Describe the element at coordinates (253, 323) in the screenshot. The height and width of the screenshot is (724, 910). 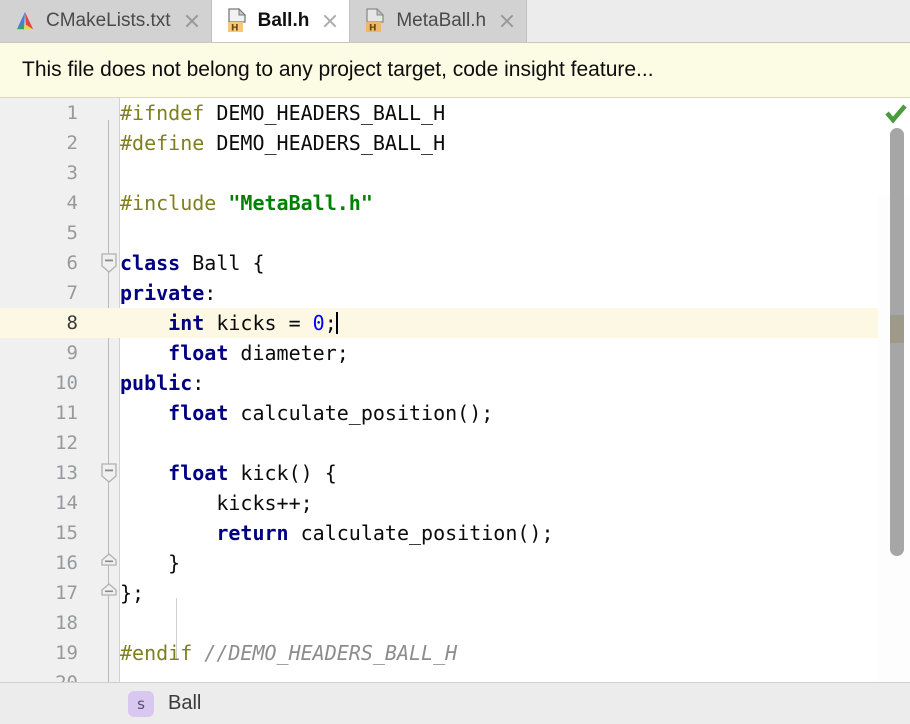
I see `line-content: int kicks = 0;` at that location.